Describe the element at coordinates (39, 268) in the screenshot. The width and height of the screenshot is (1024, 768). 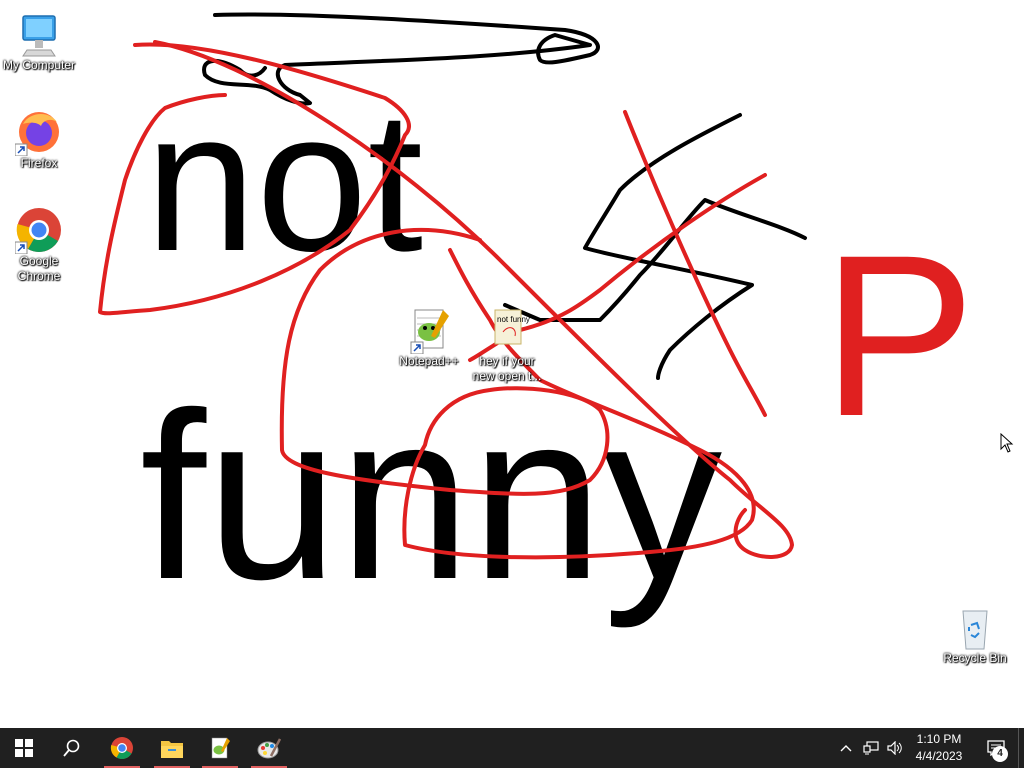
I see `desktop-icon-label: Google Chrome` at that location.